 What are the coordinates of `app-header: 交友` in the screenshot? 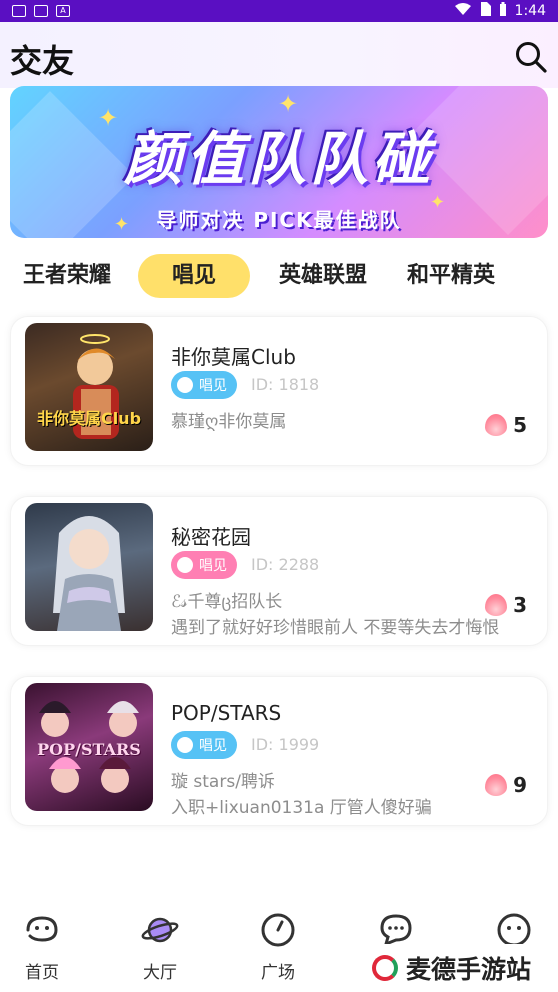 It's located at (279, 55).